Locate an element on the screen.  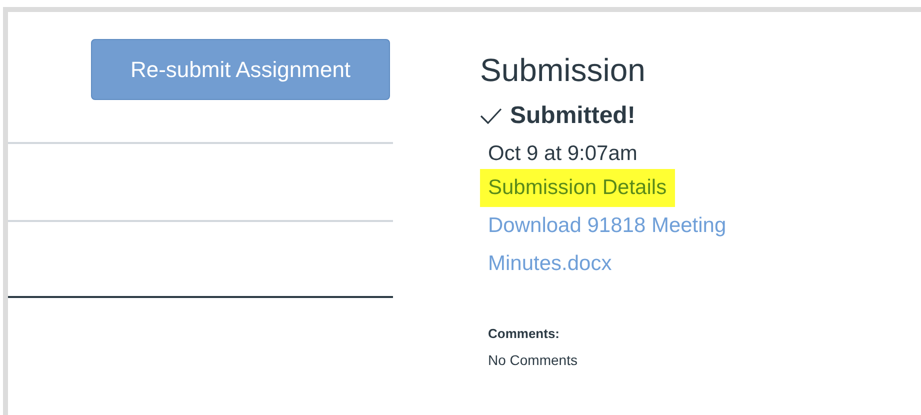
resubmit-button: Re-submit Assignment is located at coordinates (240, 69).